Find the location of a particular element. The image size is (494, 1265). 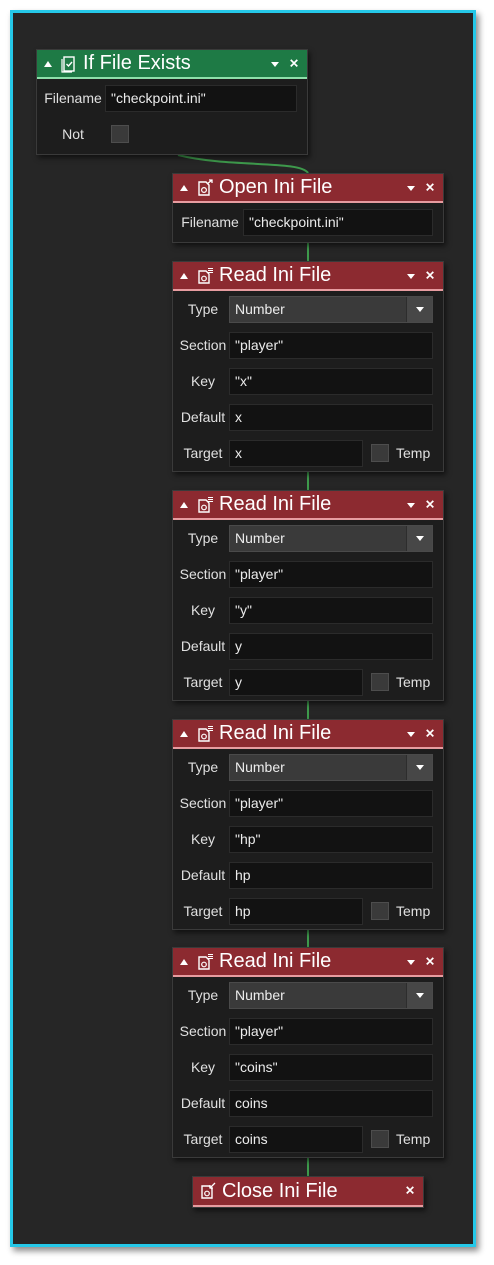

key-field: "x" is located at coordinates (331, 381).